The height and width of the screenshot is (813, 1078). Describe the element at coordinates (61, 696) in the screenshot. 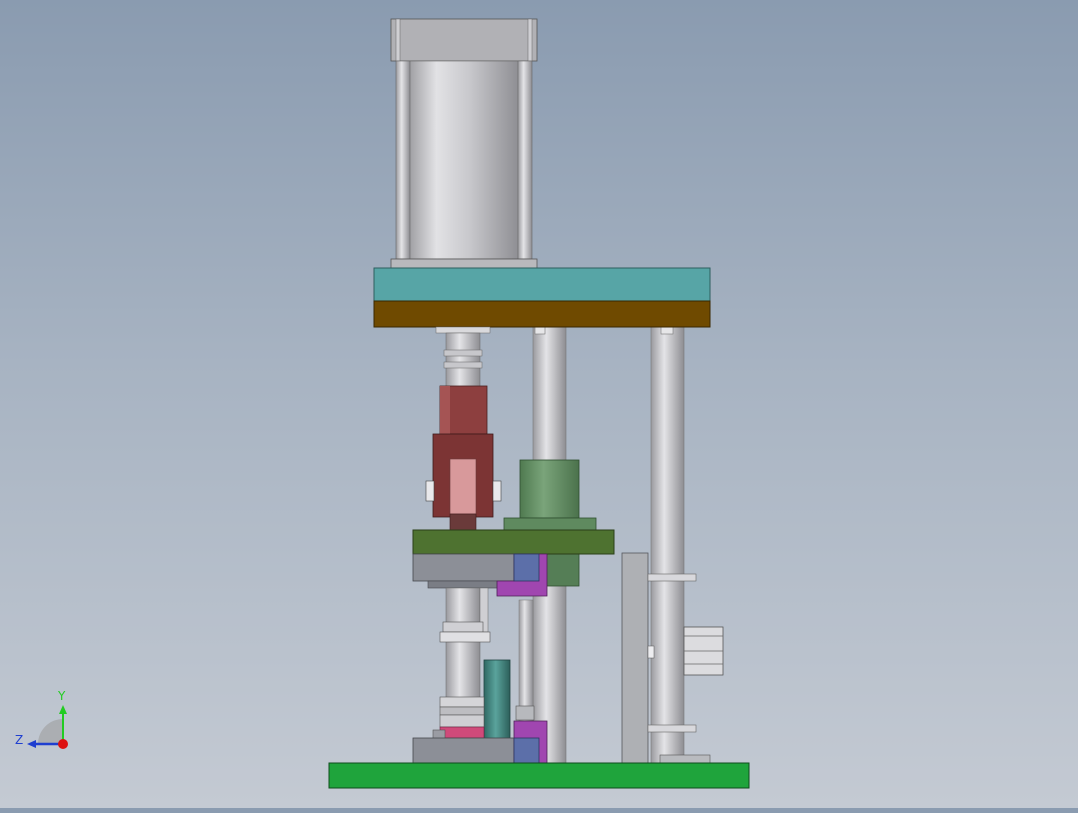

I see `y-axis-label: Y` at that location.